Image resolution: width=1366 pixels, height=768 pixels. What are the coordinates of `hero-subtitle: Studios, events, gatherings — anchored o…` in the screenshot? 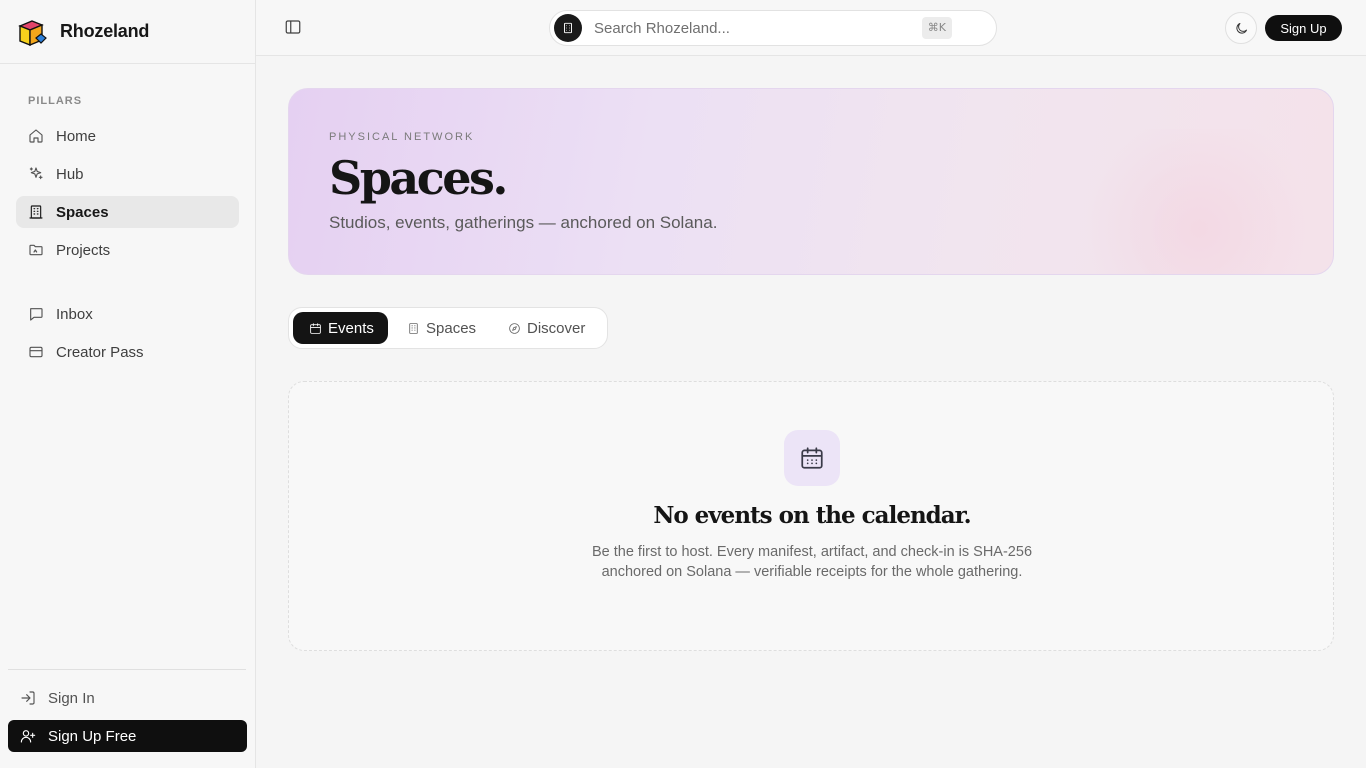 It's located at (523, 222).